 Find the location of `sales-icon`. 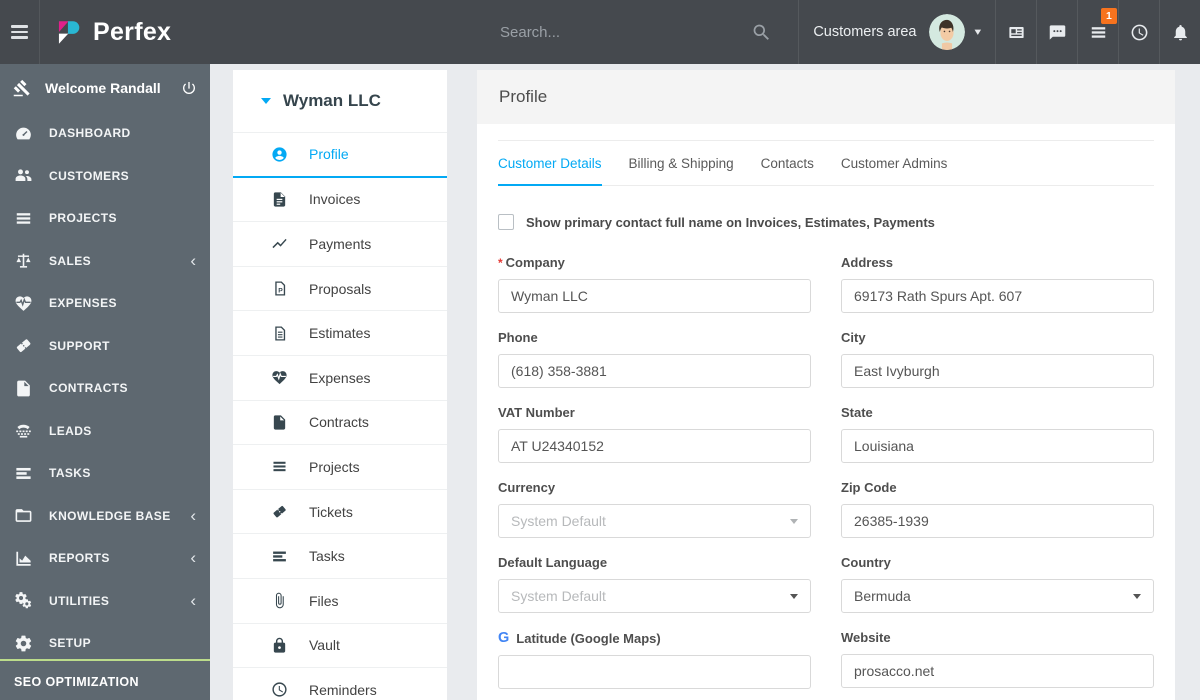

sales-icon is located at coordinates (23, 261).